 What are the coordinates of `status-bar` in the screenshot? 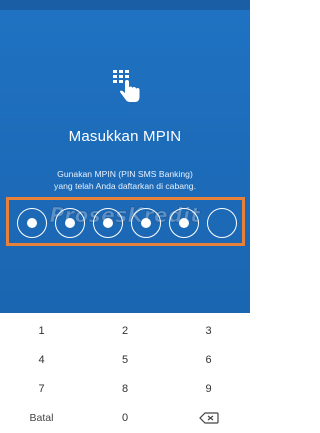 It's located at (125, 5).